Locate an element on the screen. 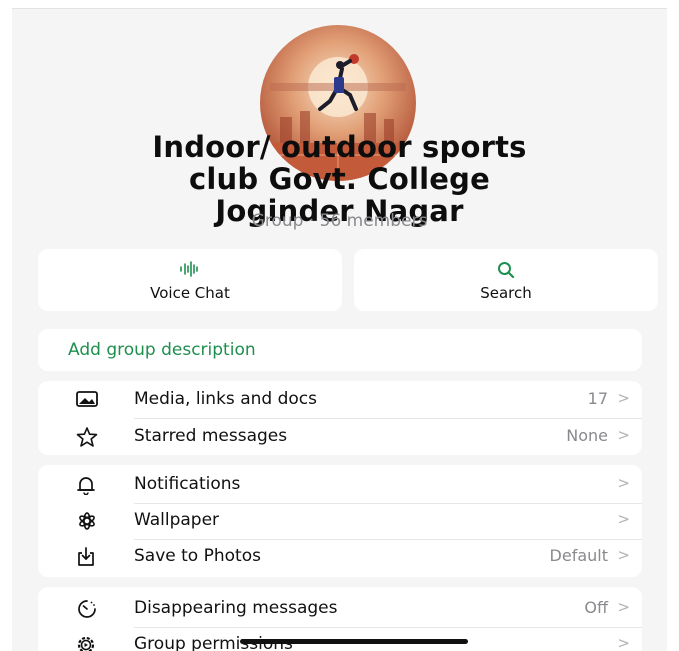 The image size is (679, 651). voice-wave-icon is located at coordinates (190, 270).